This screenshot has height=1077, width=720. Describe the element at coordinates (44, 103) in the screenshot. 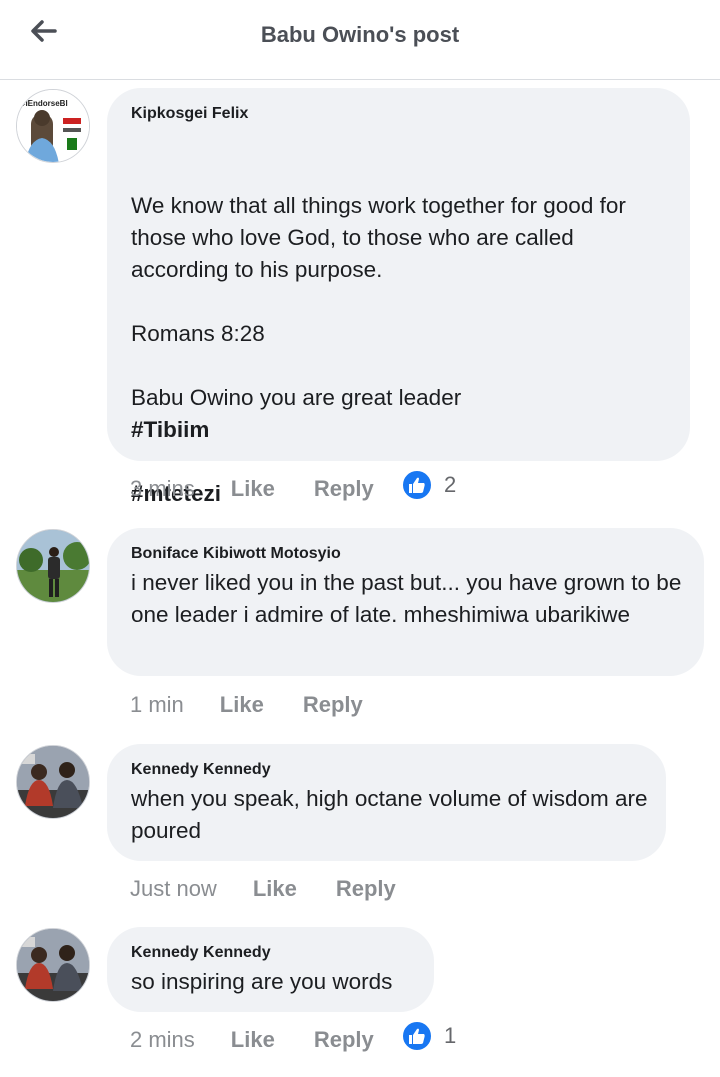

I see `avatar-logo-text: #IEndorseBl` at that location.